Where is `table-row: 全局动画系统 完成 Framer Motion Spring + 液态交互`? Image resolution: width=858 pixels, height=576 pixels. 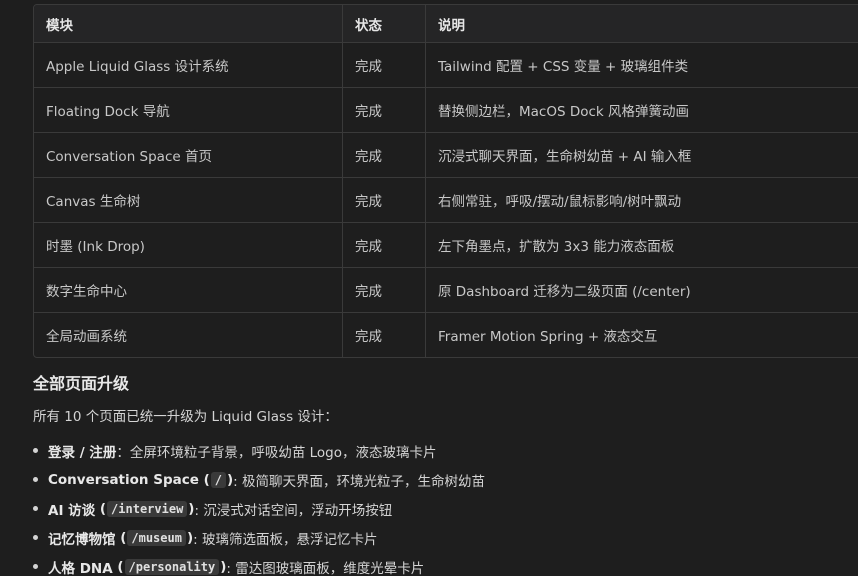
table-row: 全局动画系统 完成 Framer Motion Spring + 液态交互 is located at coordinates (446, 334).